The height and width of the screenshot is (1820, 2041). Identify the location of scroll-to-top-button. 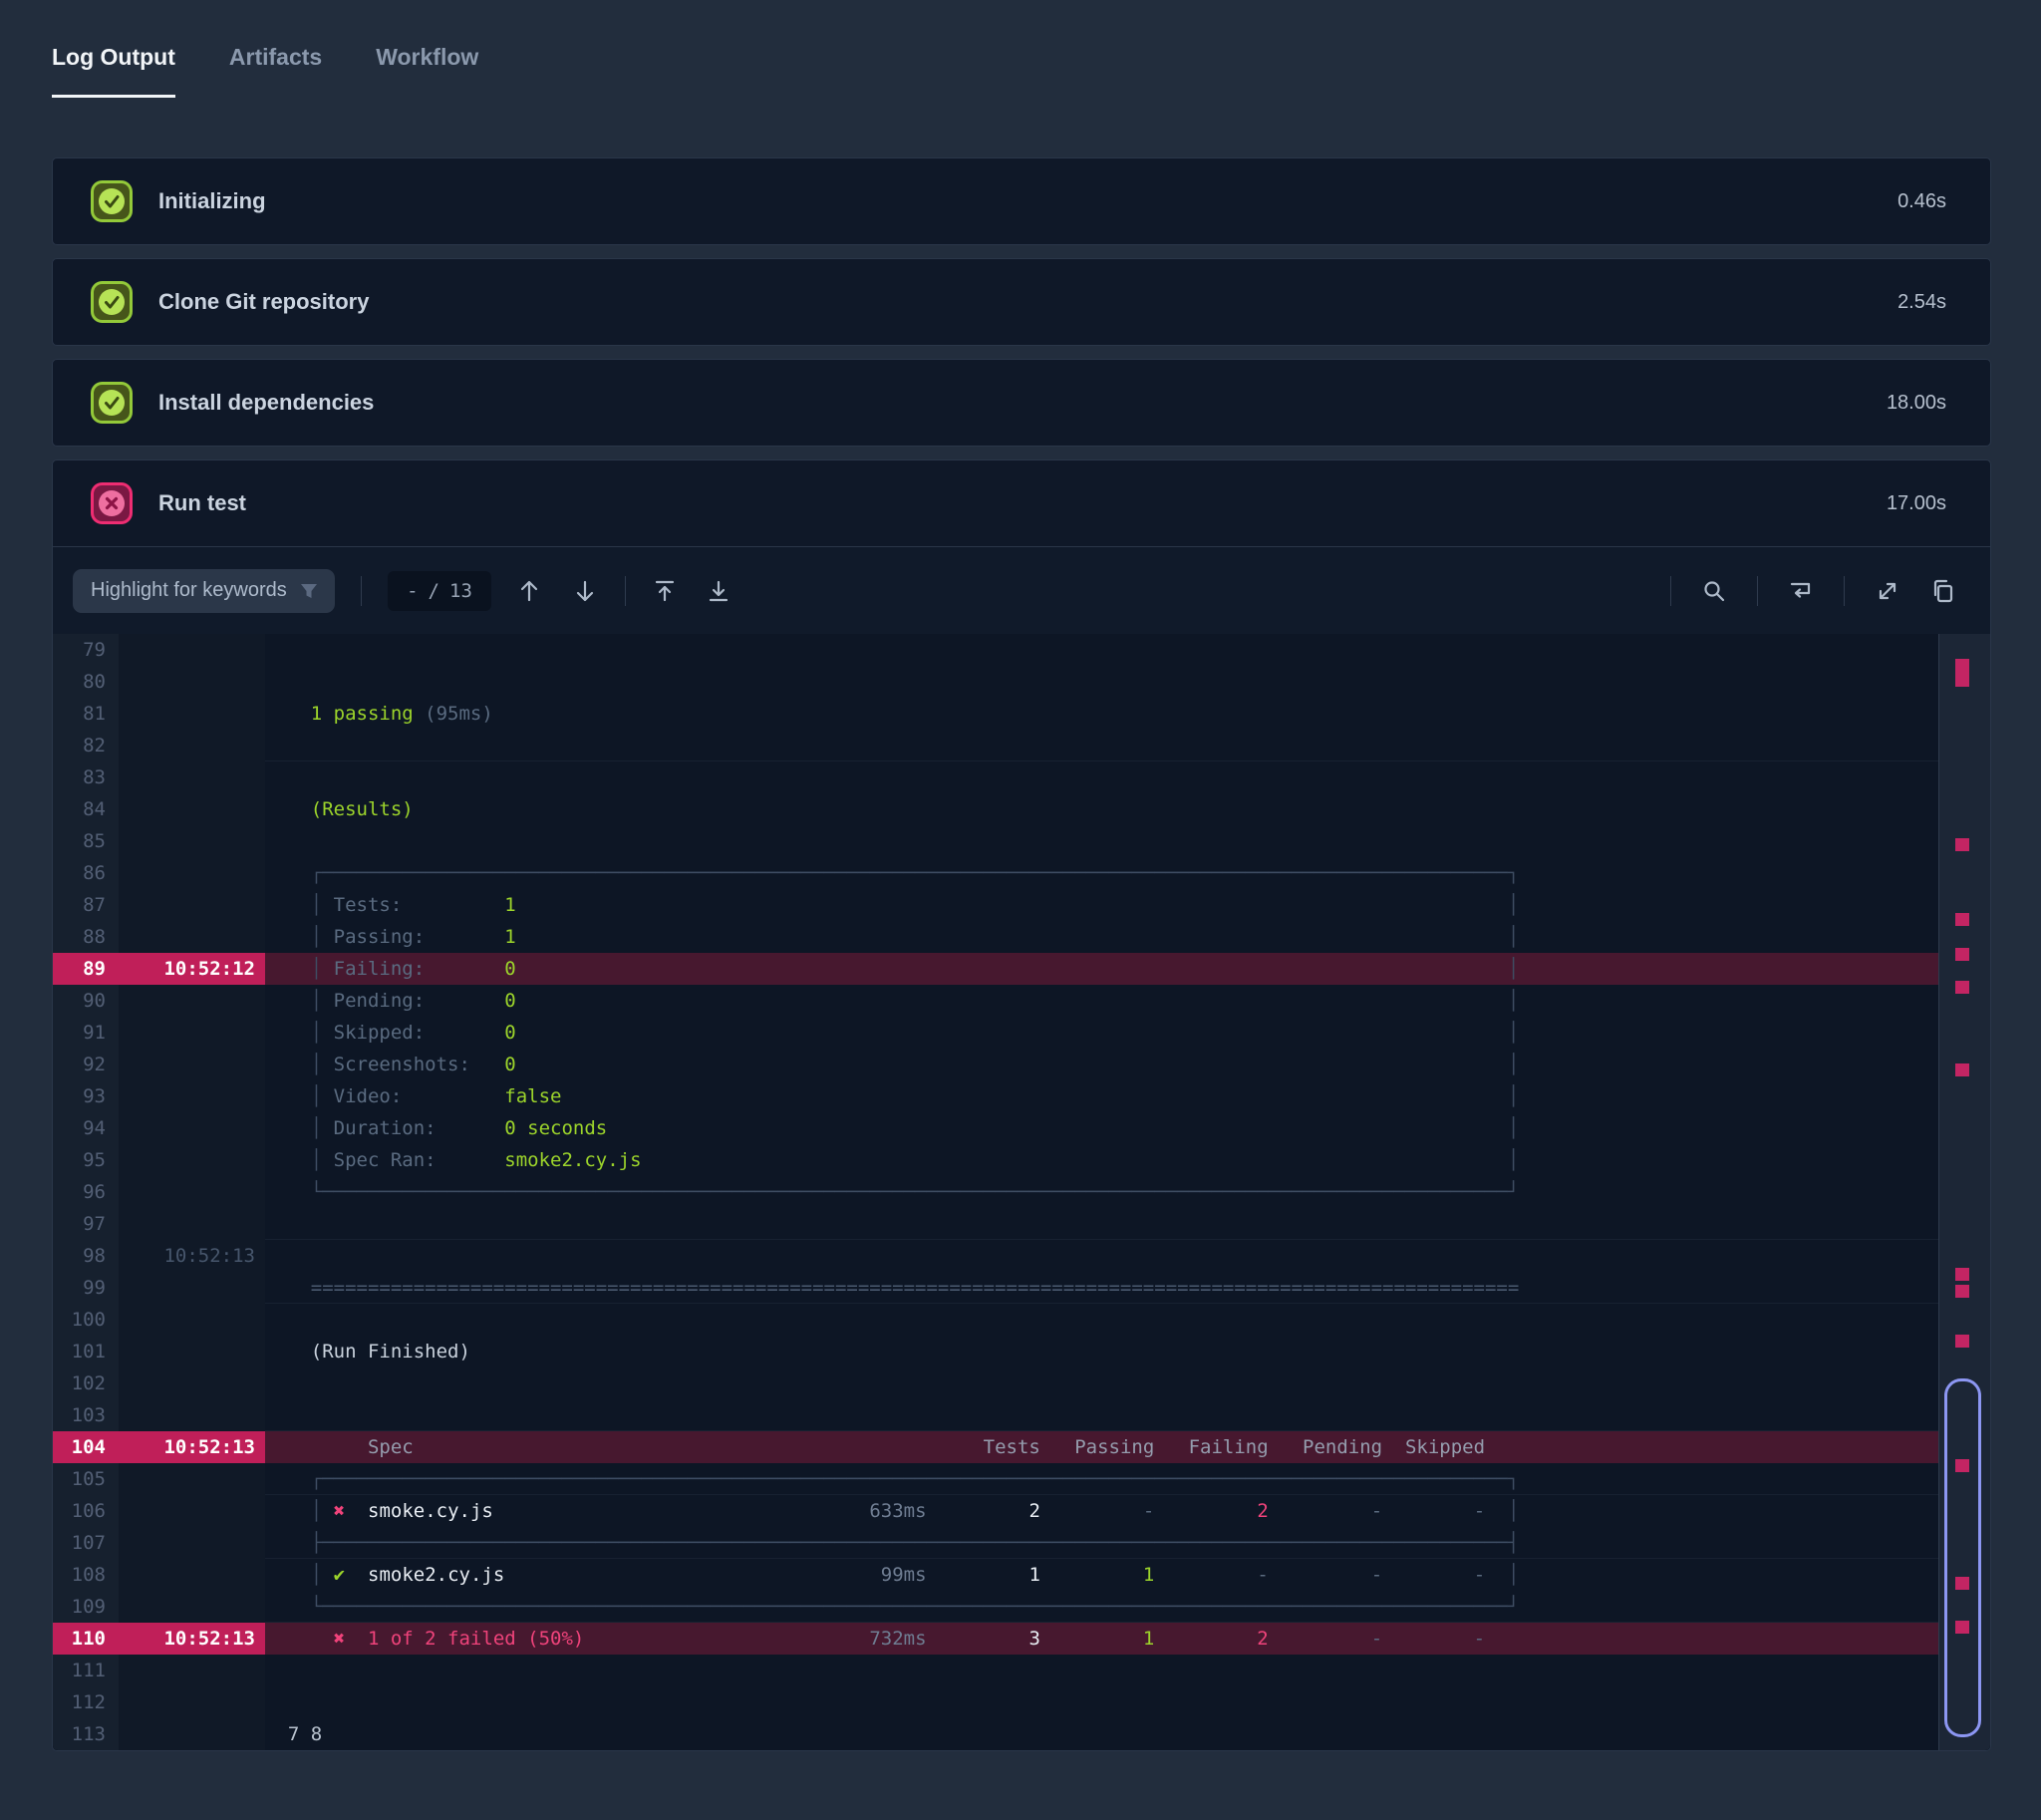
(665, 591).